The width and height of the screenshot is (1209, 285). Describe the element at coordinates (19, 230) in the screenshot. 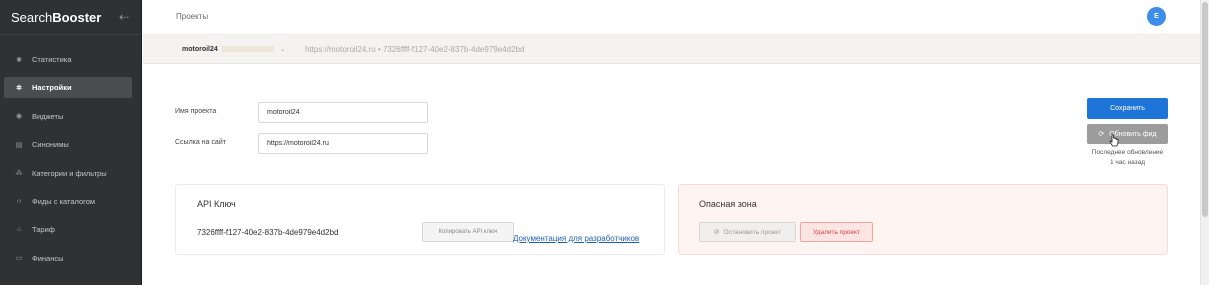

I see `shopping-bag-icon: ⌂` at that location.